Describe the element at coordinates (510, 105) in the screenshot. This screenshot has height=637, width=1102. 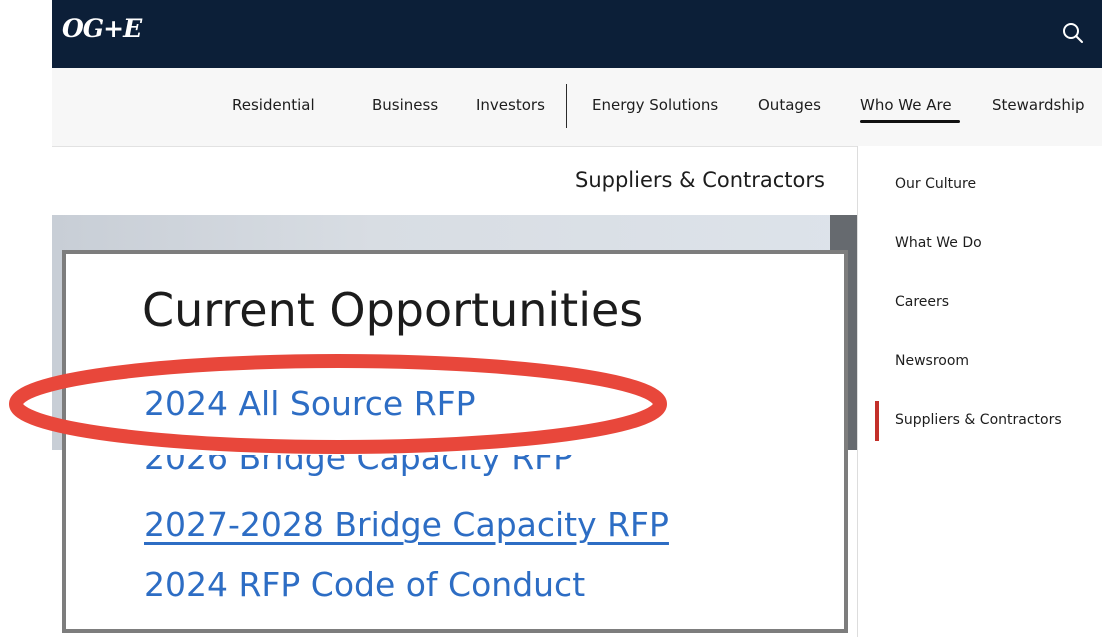
I see `nav-item-investors: Investors` at that location.